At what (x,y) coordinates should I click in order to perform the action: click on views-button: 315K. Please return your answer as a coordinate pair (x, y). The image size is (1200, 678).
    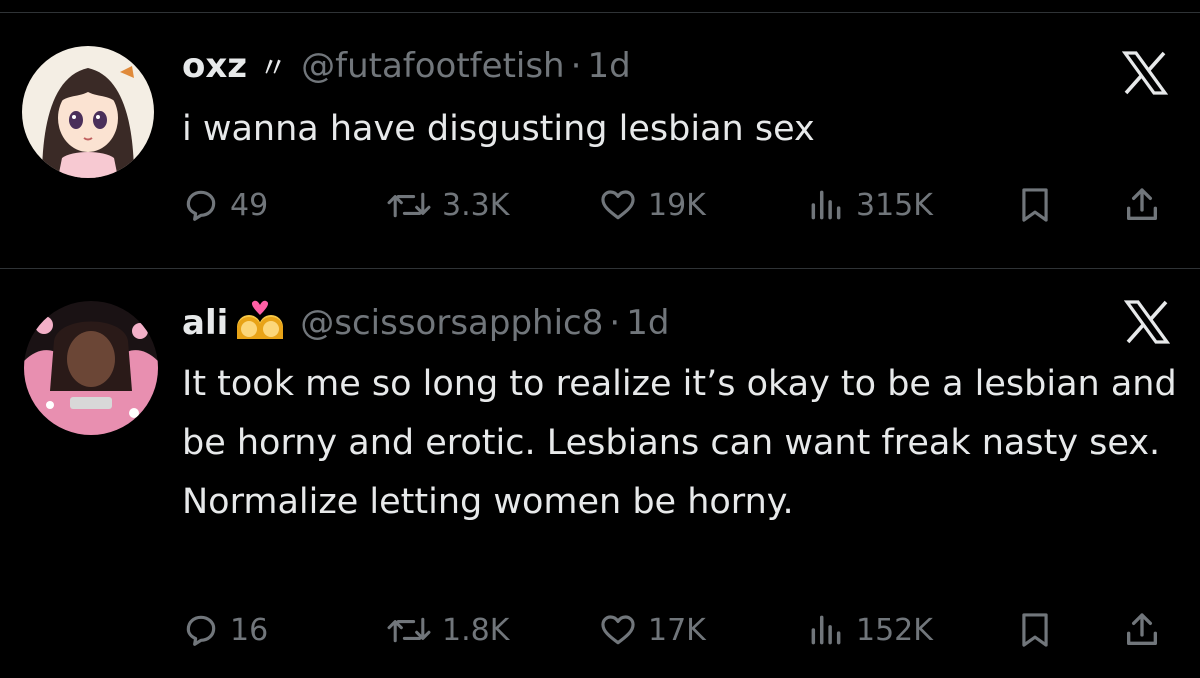
    Looking at the image, I should click on (869, 205).